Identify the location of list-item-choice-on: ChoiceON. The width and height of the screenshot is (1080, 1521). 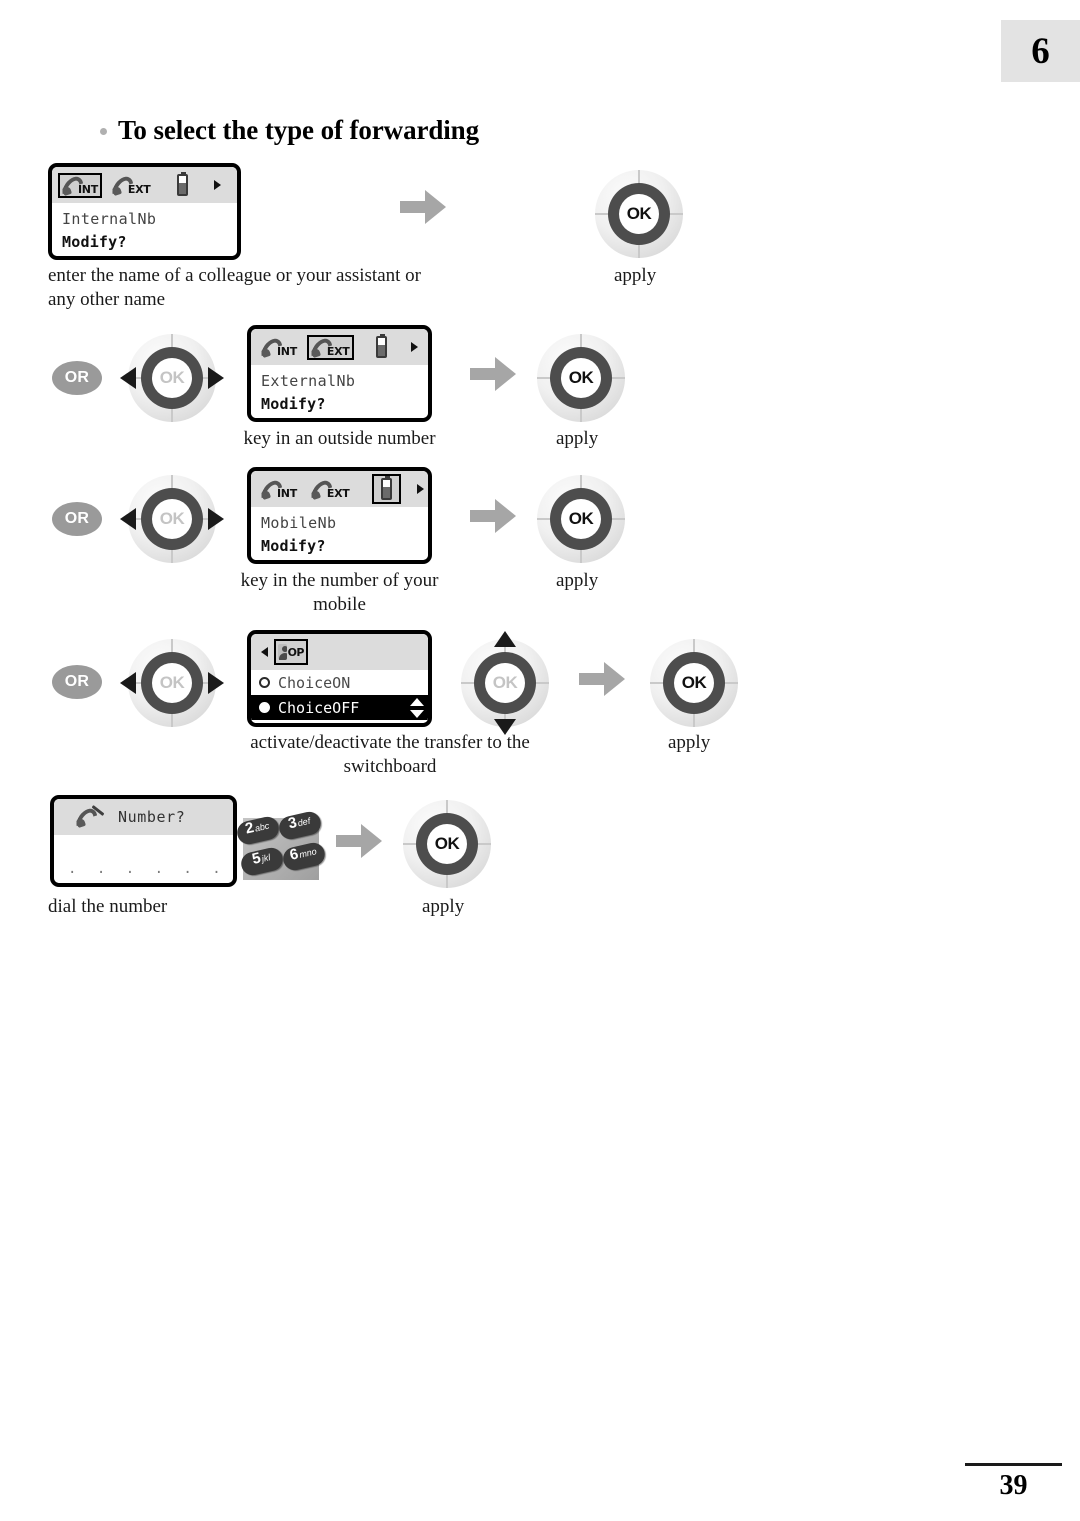
(339, 682).